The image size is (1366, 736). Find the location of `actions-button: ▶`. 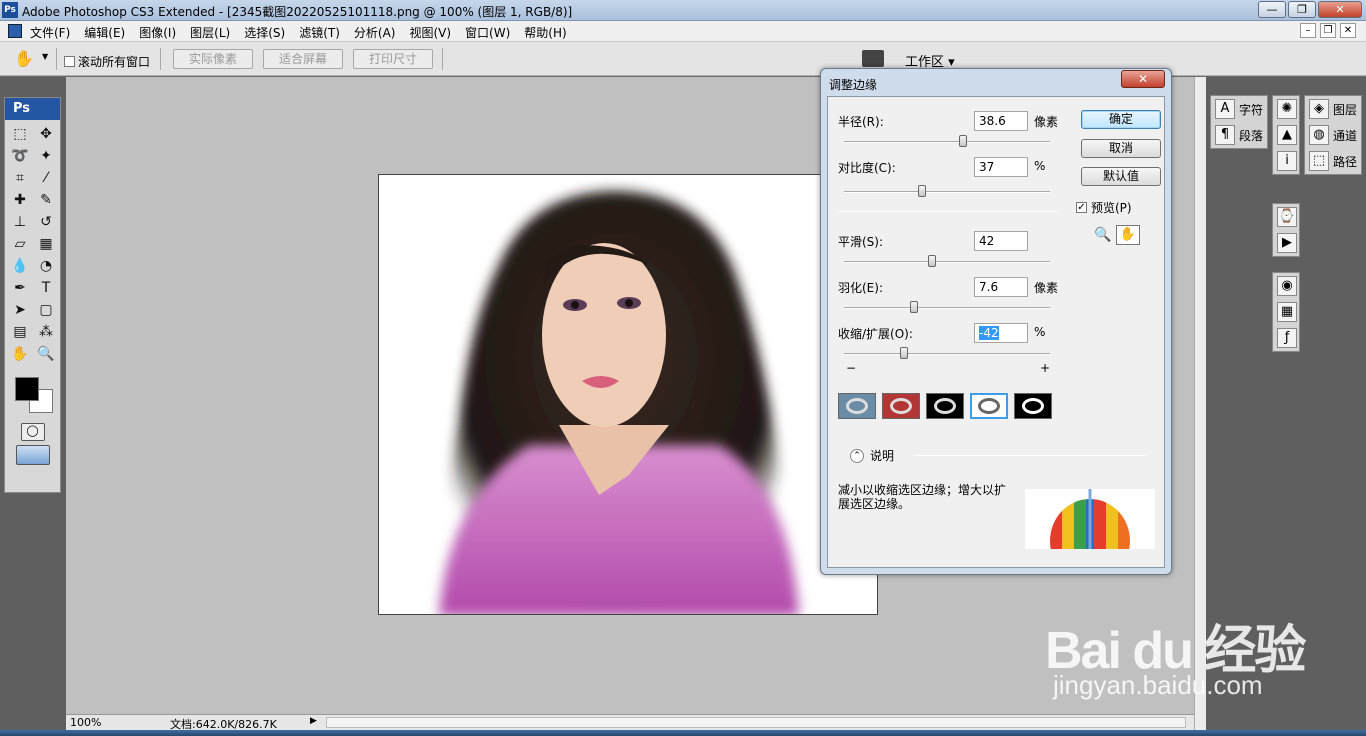

actions-button: ▶ is located at coordinates (1286, 243).